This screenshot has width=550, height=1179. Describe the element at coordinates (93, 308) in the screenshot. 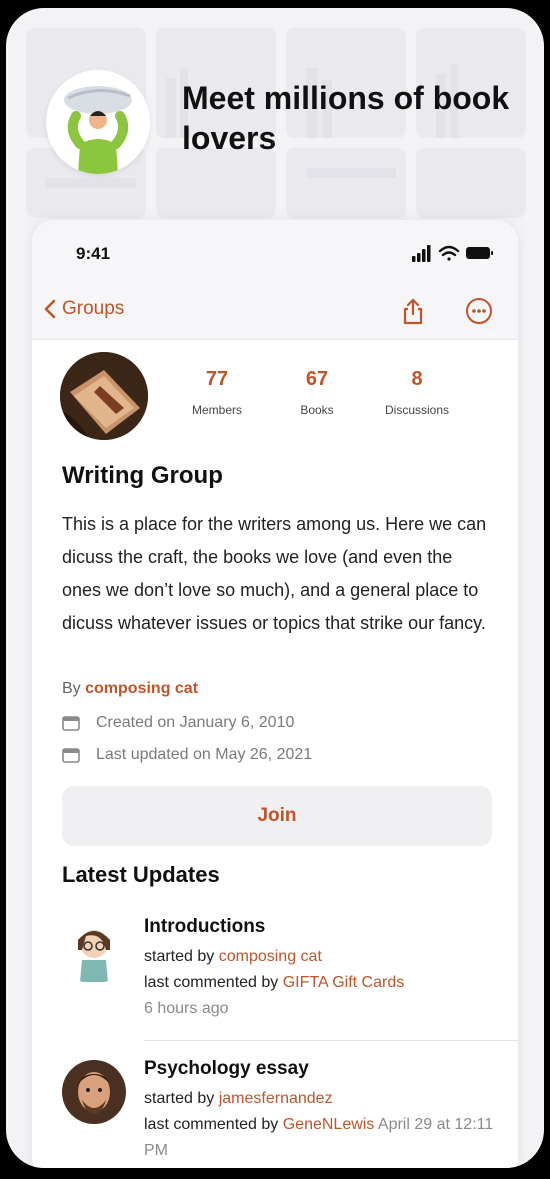

I see `back-label: Groups` at that location.